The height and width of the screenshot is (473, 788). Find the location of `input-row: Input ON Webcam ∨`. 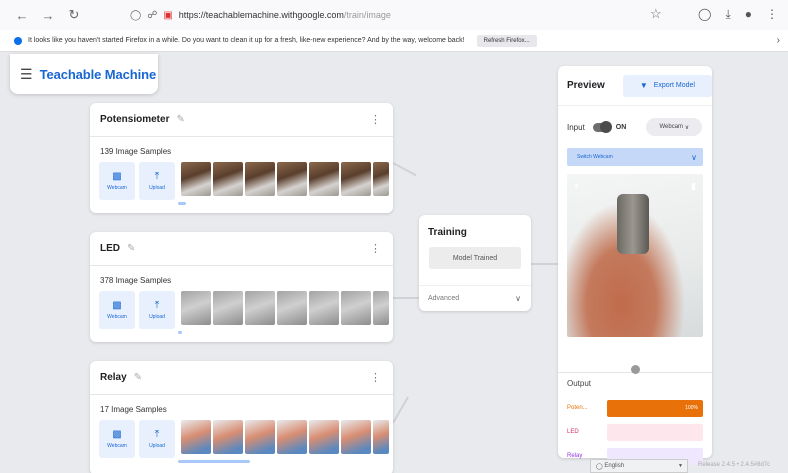

input-row: Input ON Webcam ∨ is located at coordinates (639, 127).